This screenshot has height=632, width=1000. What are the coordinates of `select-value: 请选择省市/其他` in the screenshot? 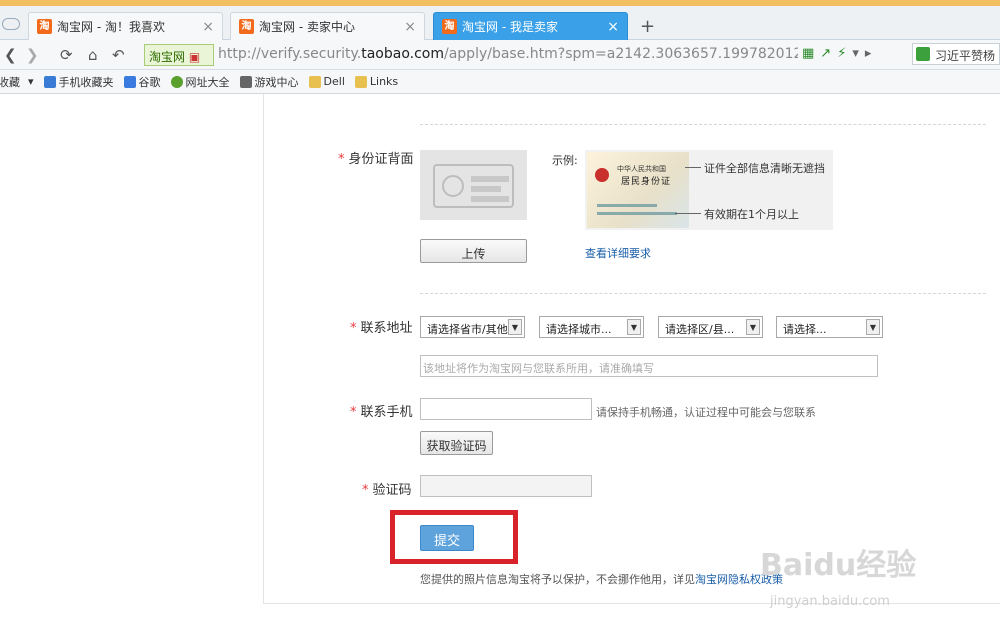 It's located at (467, 329).